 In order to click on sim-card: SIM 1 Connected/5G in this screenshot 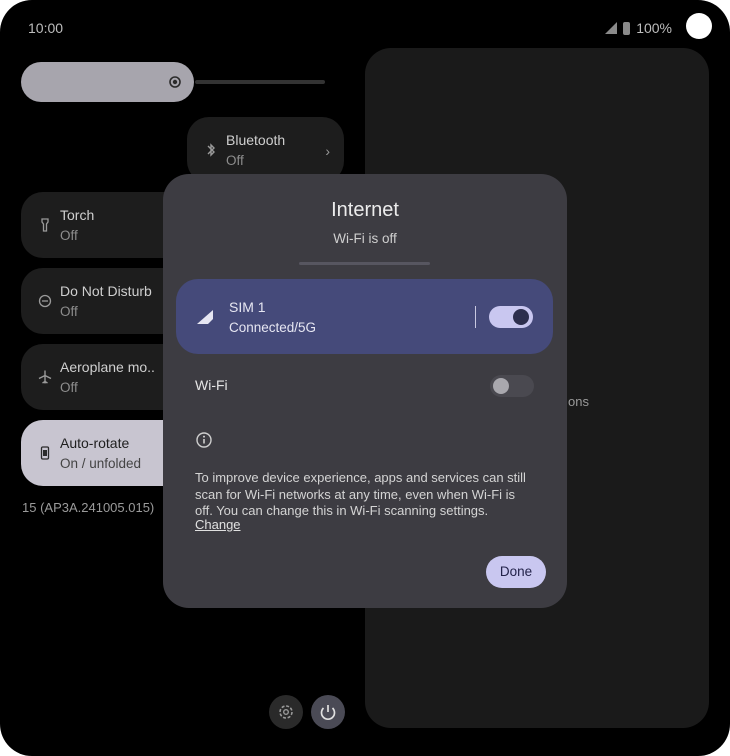, I will do `click(364, 316)`.